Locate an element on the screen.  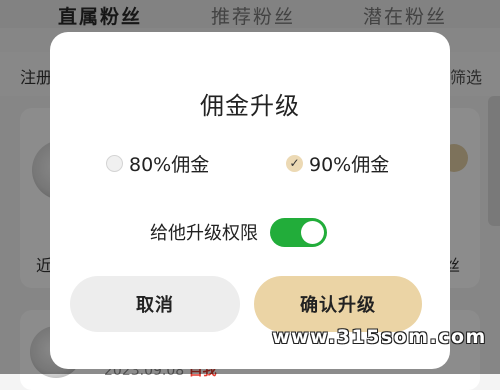
radio-checked-icon: ✓ is located at coordinates (294, 163).